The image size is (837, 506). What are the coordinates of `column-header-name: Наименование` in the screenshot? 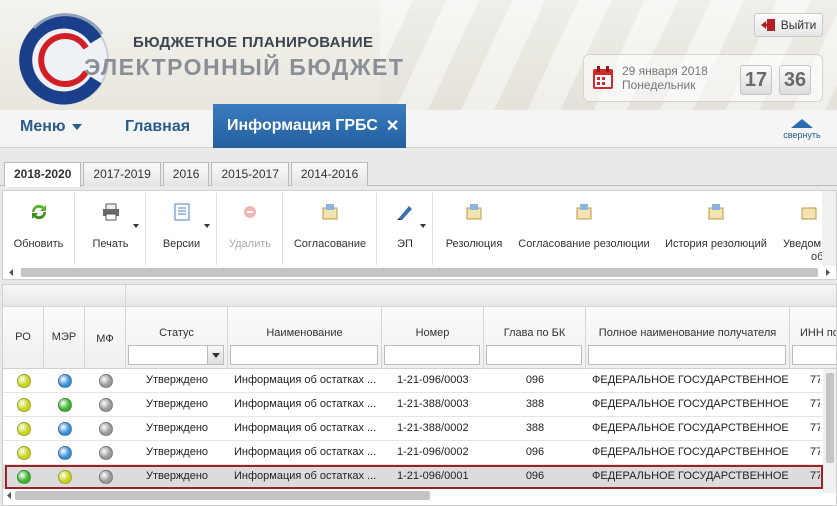 It's located at (305, 338).